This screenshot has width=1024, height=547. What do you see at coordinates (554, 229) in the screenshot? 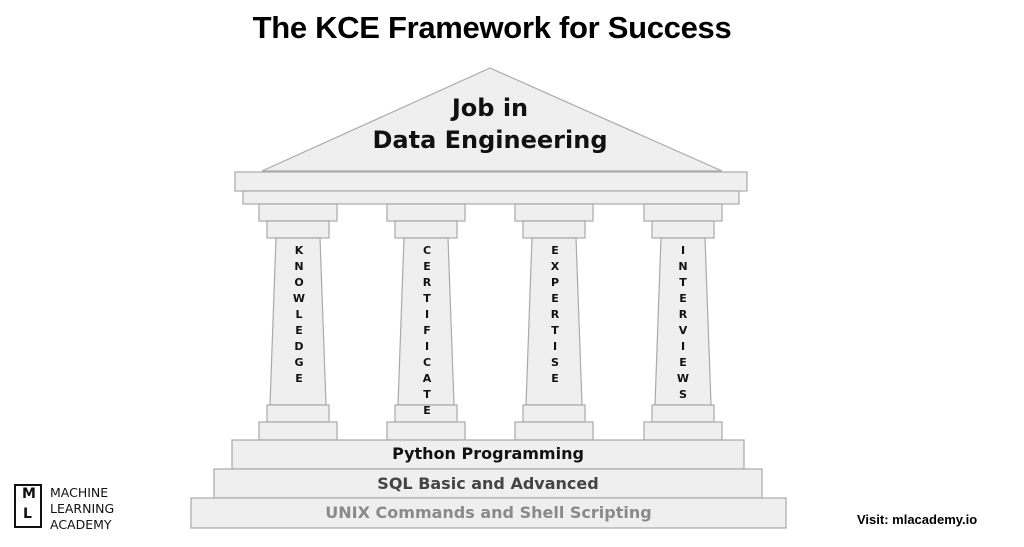
I see `pillar-capital-bottom-expertise` at bounding box center [554, 229].